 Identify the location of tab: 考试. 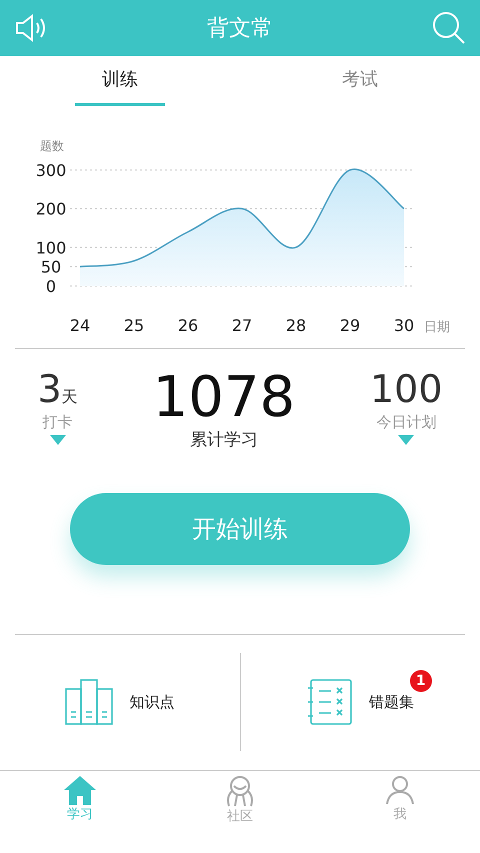
(360, 81).